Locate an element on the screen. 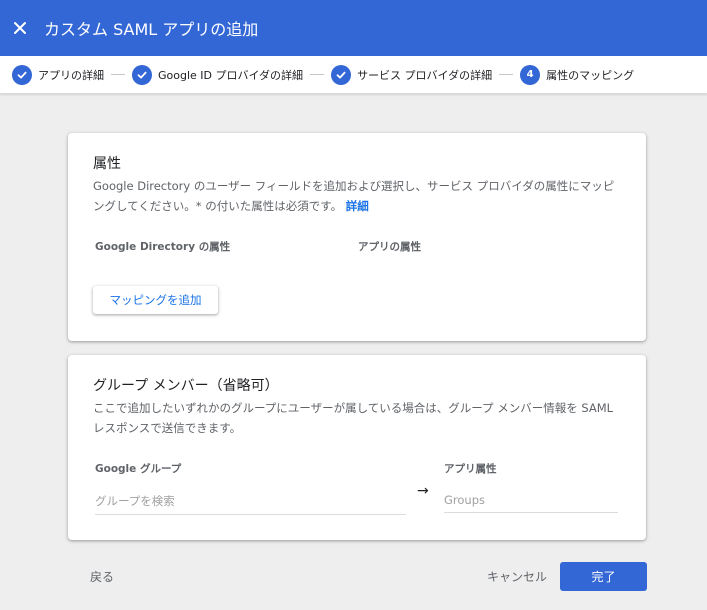  close-button is located at coordinates (20, 28).